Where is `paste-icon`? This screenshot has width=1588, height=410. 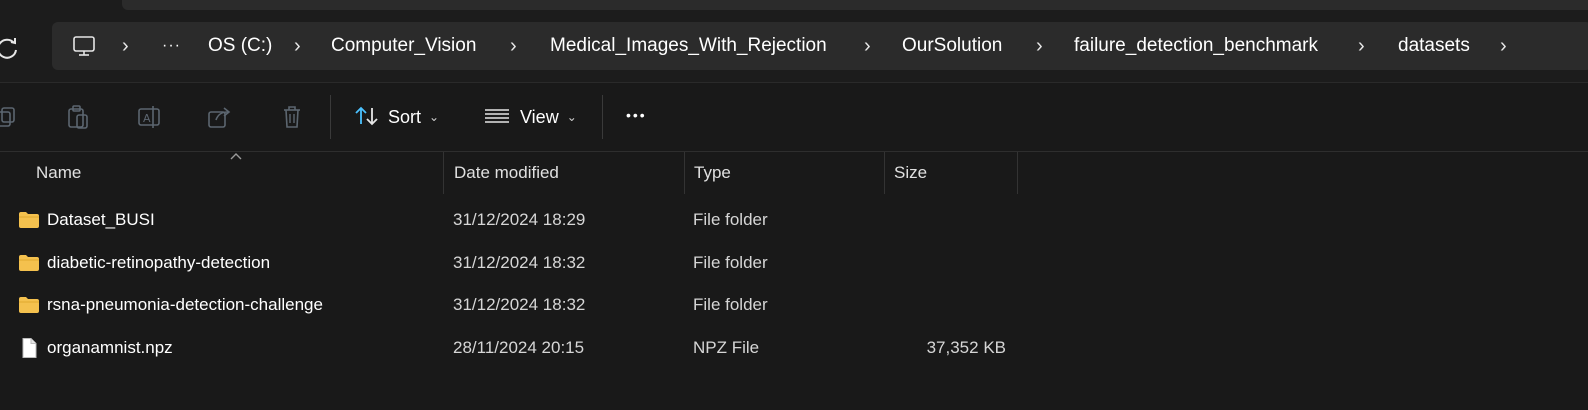
paste-icon is located at coordinates (78, 117).